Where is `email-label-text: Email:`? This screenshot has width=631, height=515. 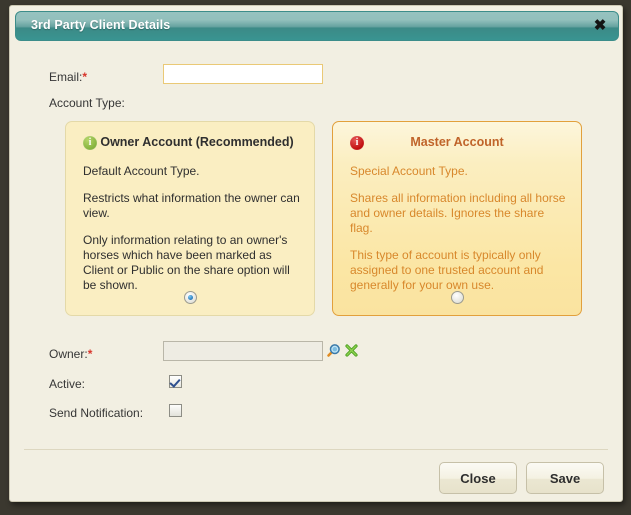 email-label-text: Email: is located at coordinates (66, 77).